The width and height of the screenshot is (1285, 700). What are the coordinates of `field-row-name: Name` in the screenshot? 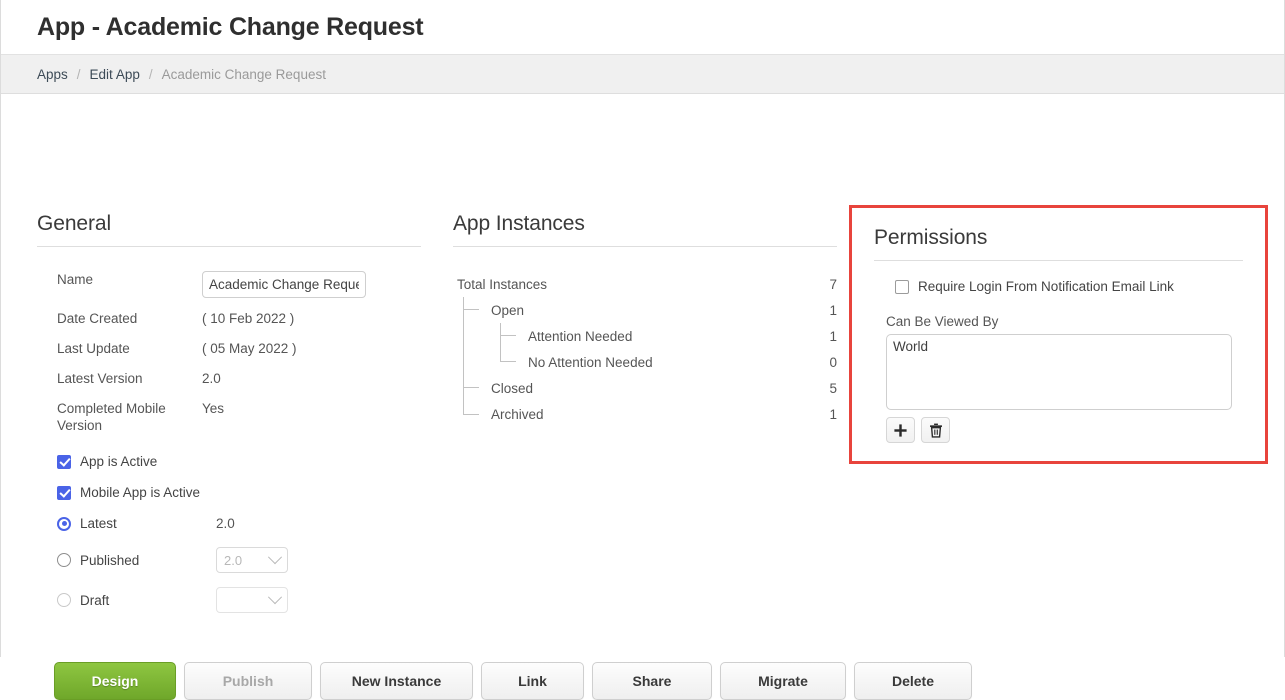 It's located at (229, 284).